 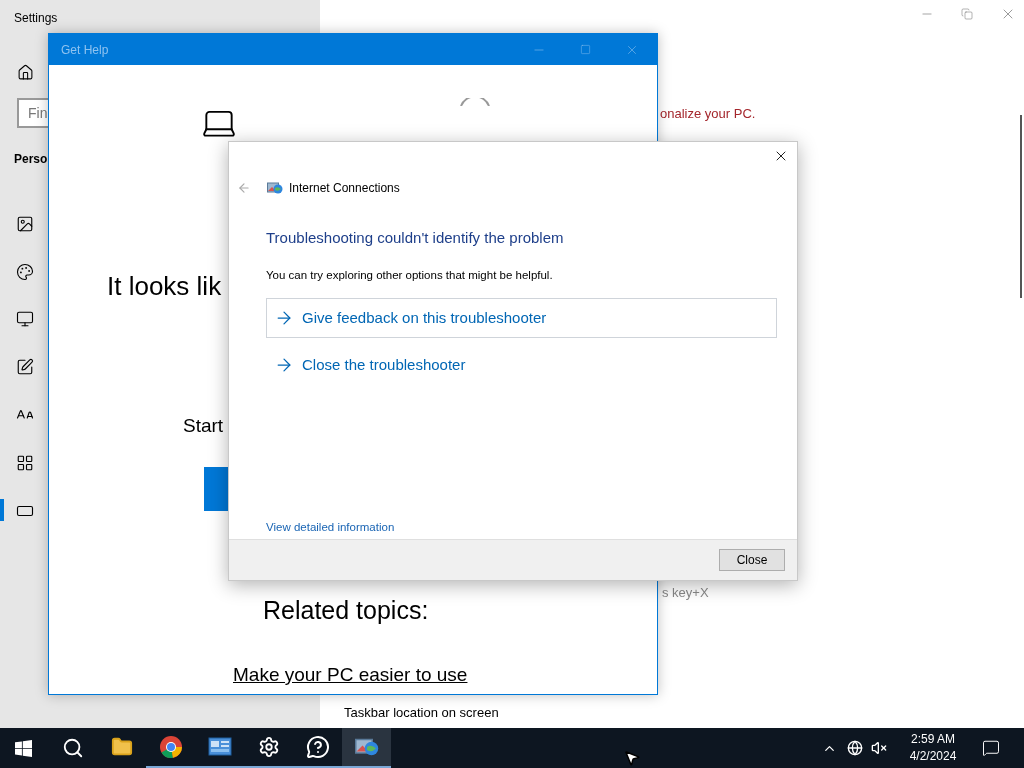 I want to click on control-panel-icon, so click(x=219, y=747).